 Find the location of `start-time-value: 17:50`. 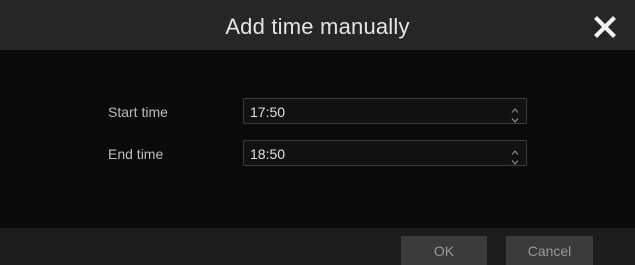

start-time-value: 17:50 is located at coordinates (268, 112).